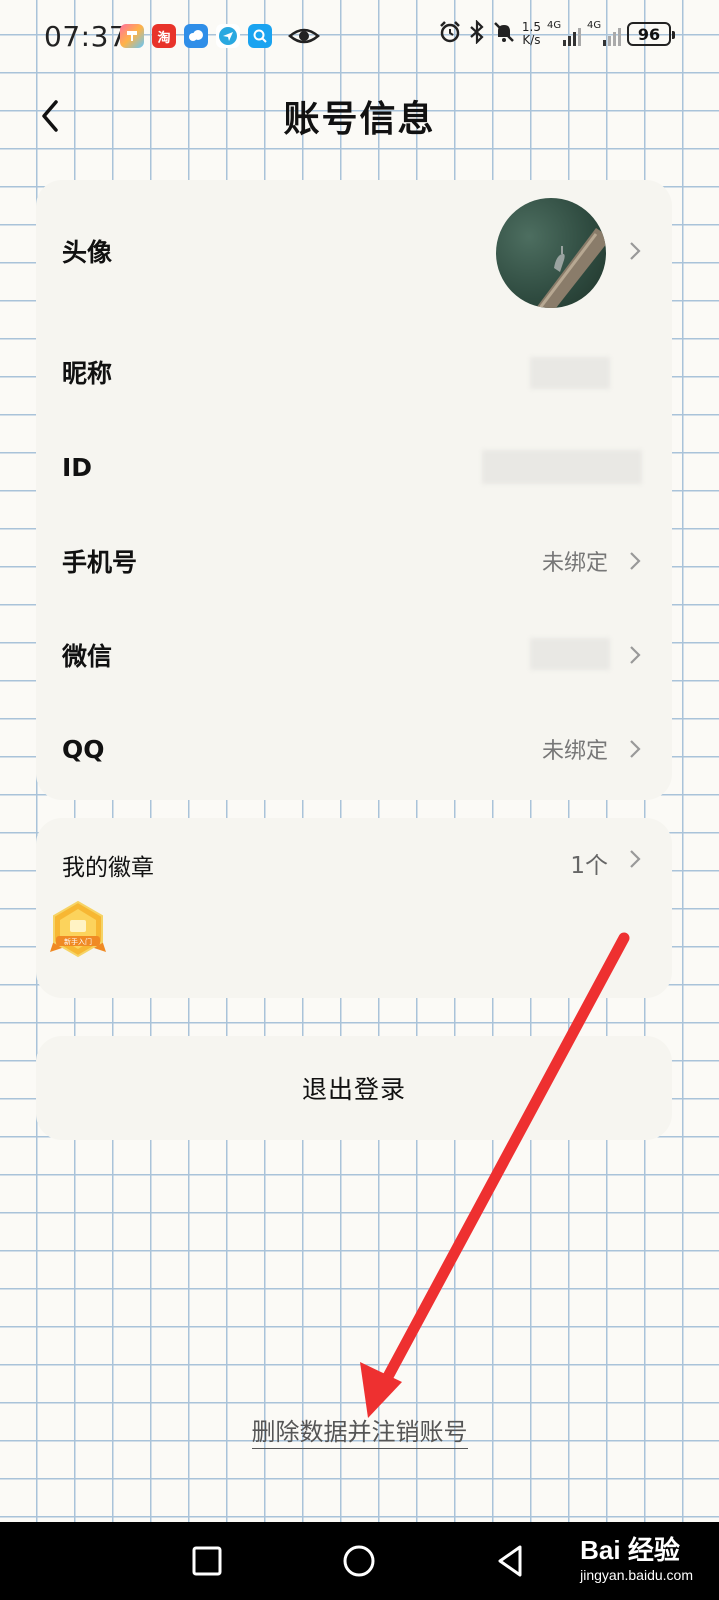  What do you see at coordinates (77, 467) in the screenshot?
I see `row-label: ID` at bounding box center [77, 467].